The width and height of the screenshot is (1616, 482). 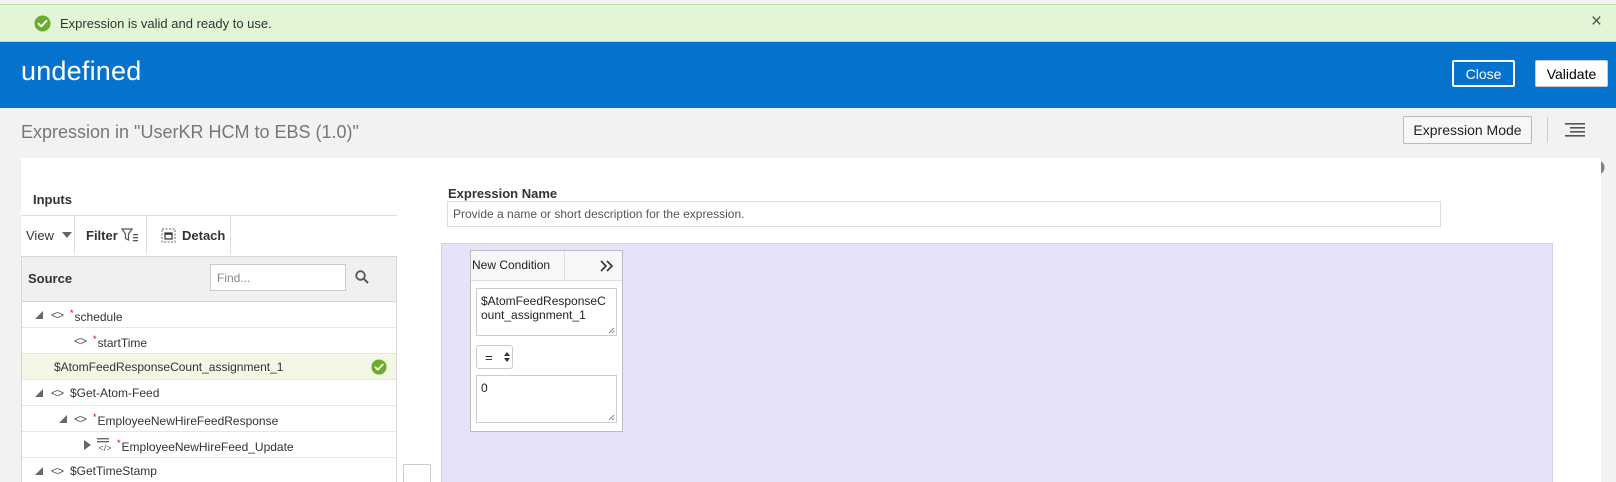 I want to click on tree-row-feed-response: <> *EmployeeNewHireFeedResponse, so click(x=209, y=419).